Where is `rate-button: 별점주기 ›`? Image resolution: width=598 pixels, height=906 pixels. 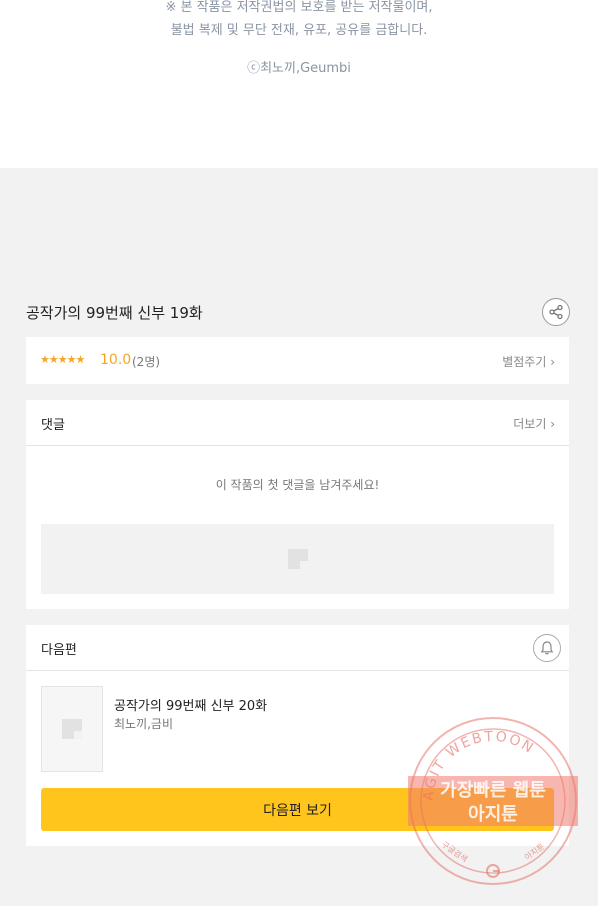 rate-button: 별점주기 › is located at coordinates (528, 361).